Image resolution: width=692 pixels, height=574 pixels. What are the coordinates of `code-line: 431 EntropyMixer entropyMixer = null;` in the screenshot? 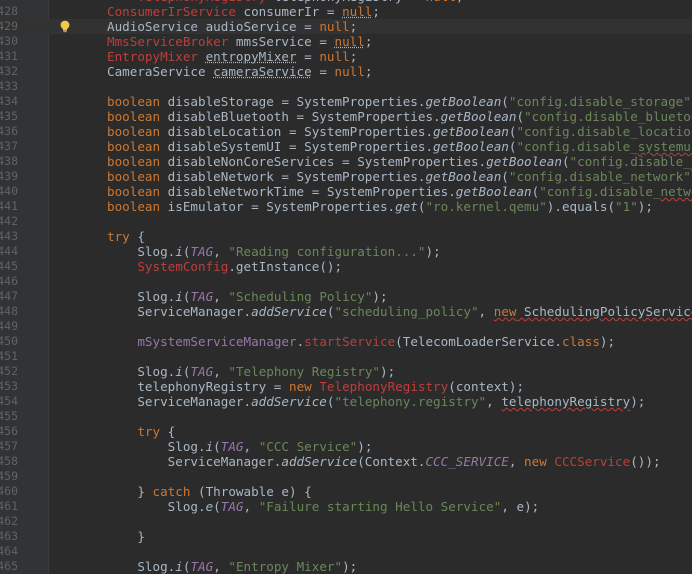 It's located at (346, 56).